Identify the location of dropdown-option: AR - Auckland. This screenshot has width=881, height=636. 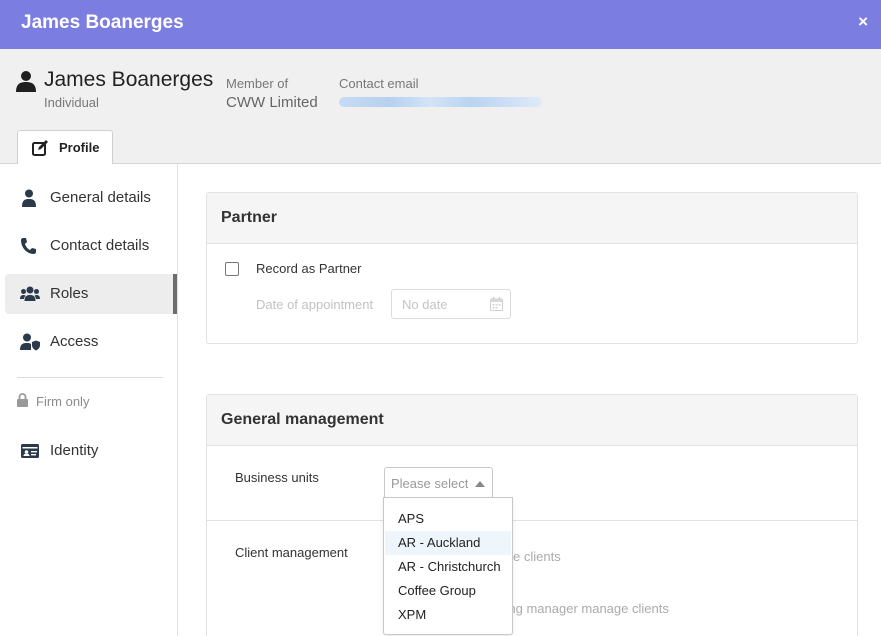
(448, 543).